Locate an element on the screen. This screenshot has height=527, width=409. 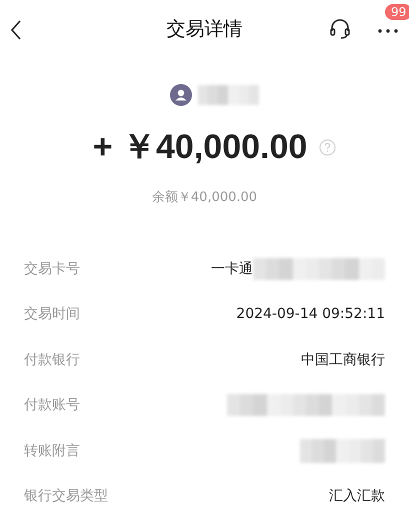
amount: + ￥40,000.00 is located at coordinates (200, 147).